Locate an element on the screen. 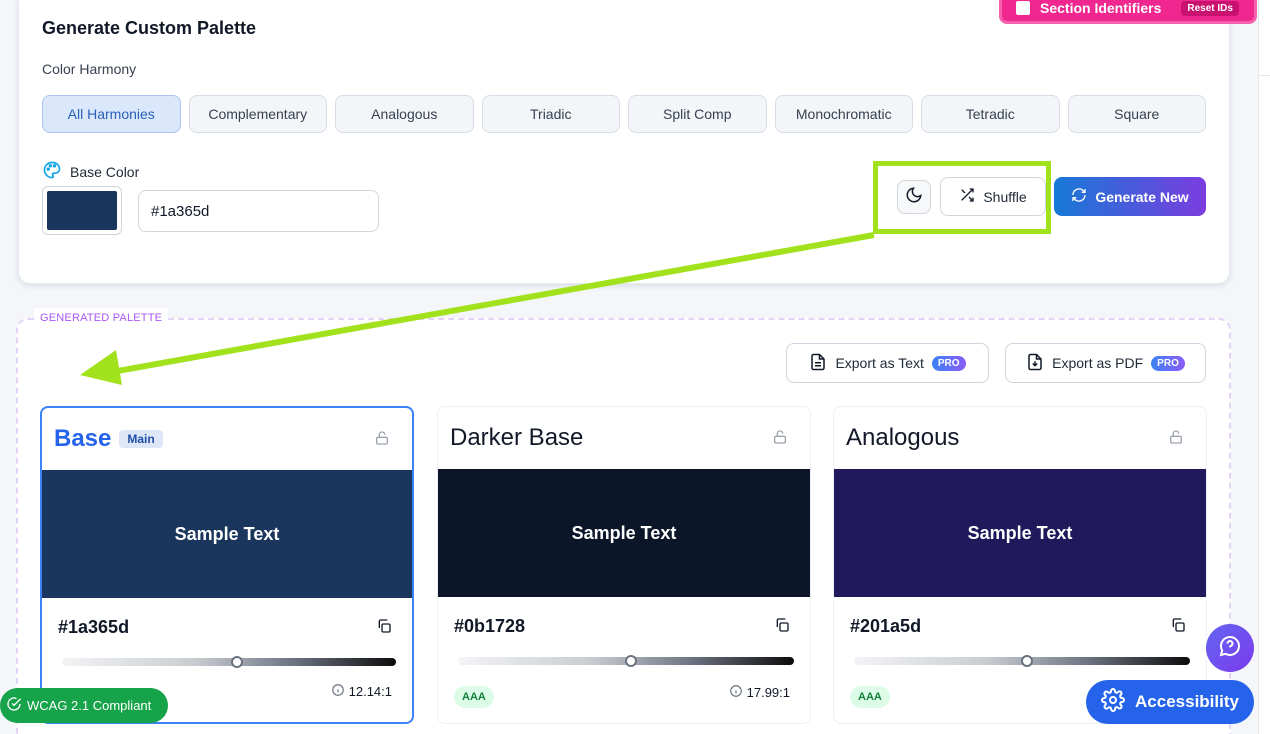  base-color-swatch is located at coordinates (82, 210).